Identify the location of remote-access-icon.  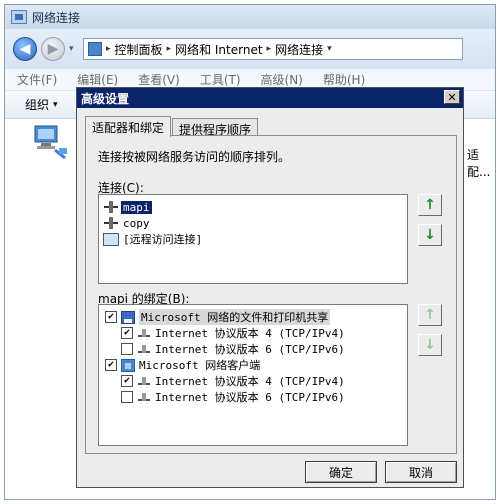
(111, 239).